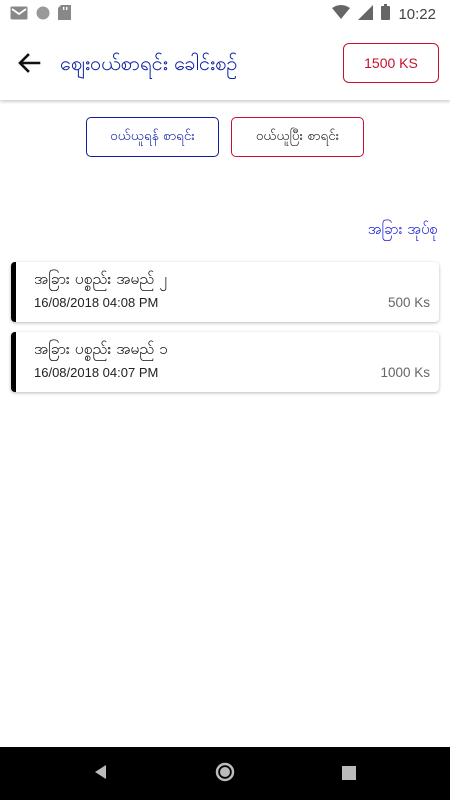 The height and width of the screenshot is (800, 450). What do you see at coordinates (408, 302) in the screenshot?
I see `item-price: 500 Ks` at bounding box center [408, 302].